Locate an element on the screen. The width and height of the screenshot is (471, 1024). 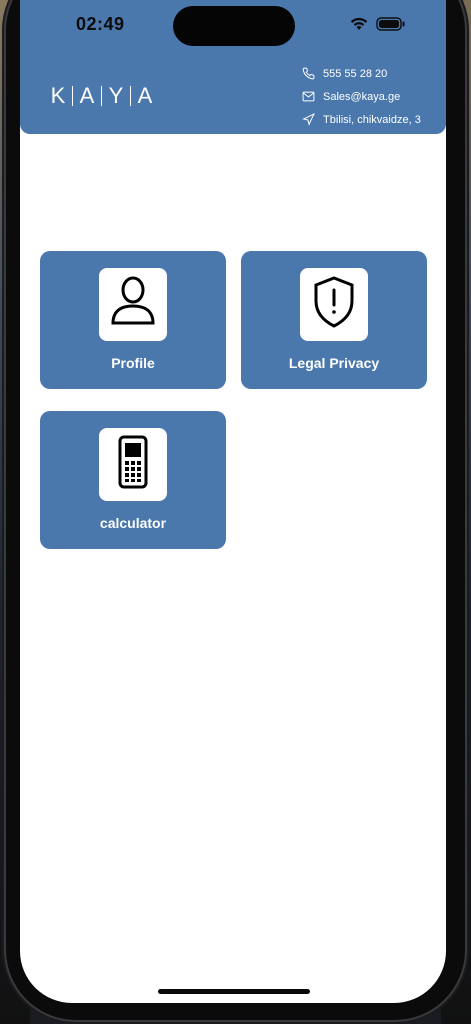
contact-address: Tbilisi, chikvaidze, 3 is located at coordinates (361, 119).